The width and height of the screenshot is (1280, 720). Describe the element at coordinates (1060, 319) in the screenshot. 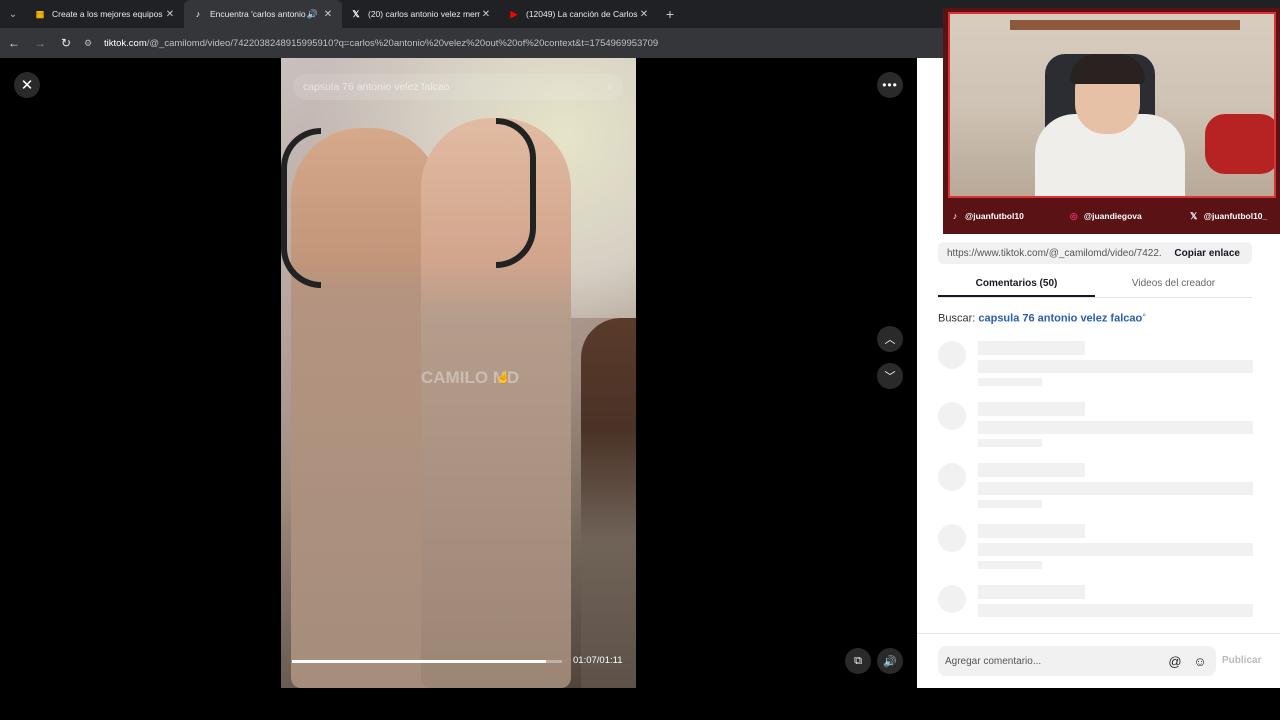

I see `related-search-link: capsula 76 antonio velez falcao` at that location.